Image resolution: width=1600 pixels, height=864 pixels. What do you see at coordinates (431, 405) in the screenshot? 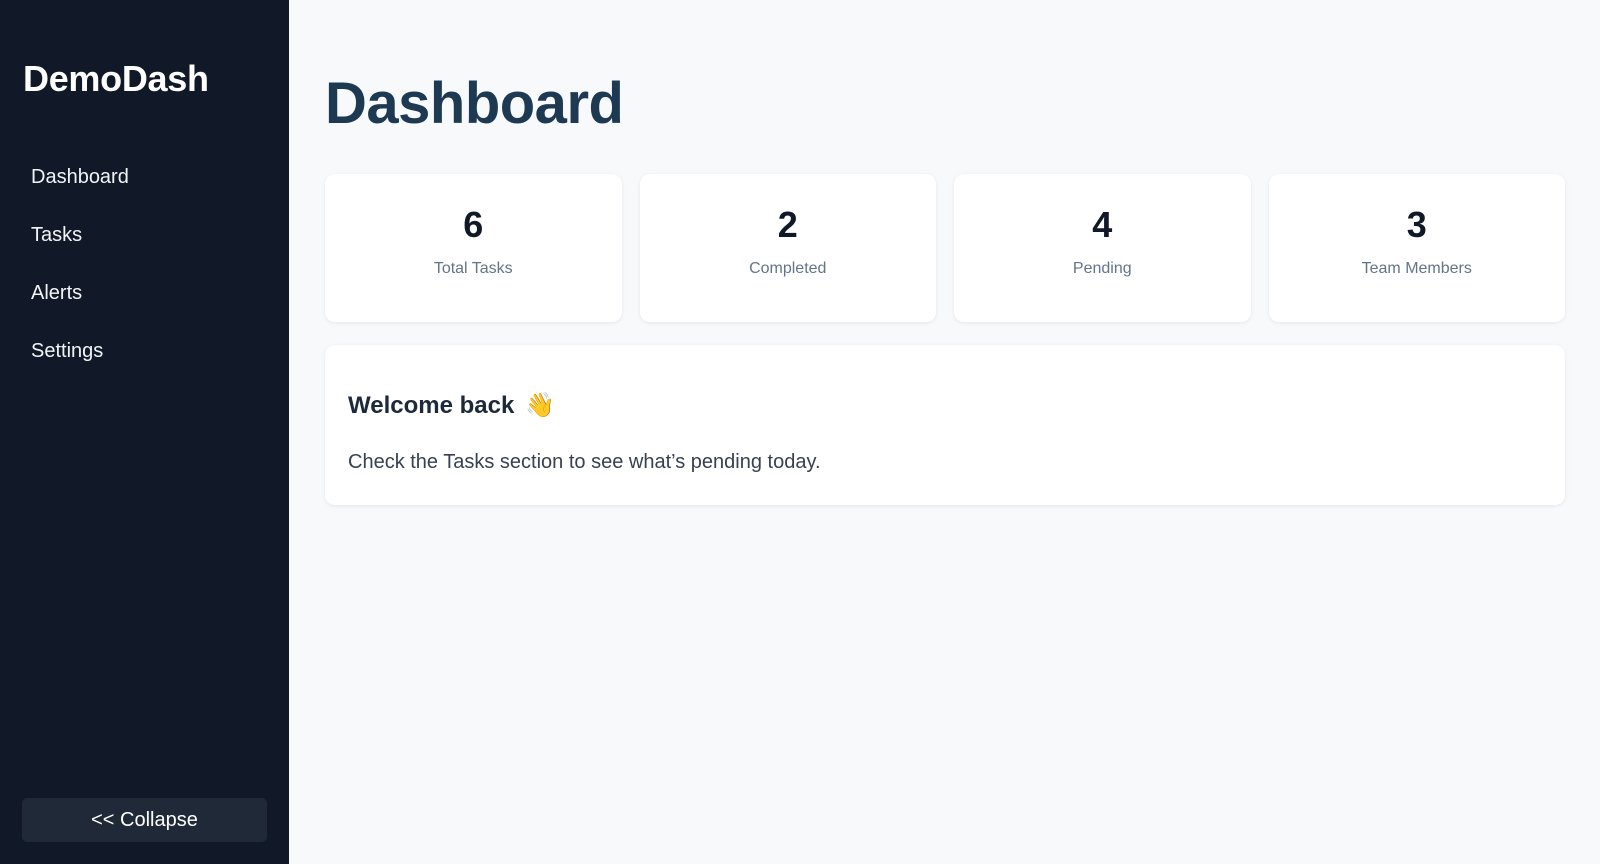
I see `welcome-title-text: Welcome back` at bounding box center [431, 405].